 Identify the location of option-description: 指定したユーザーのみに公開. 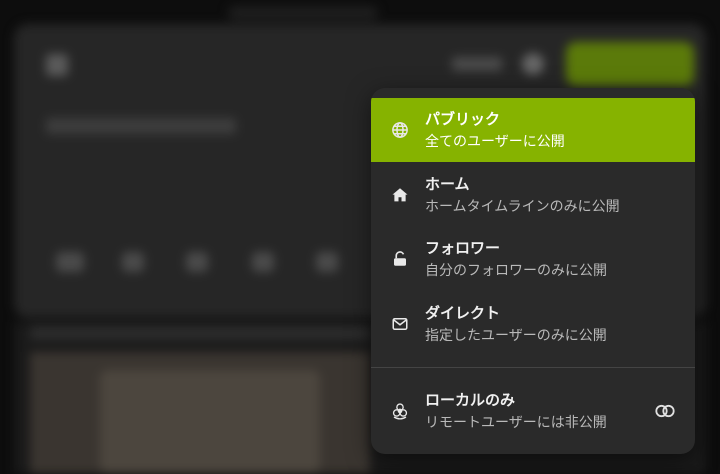
(516, 336).